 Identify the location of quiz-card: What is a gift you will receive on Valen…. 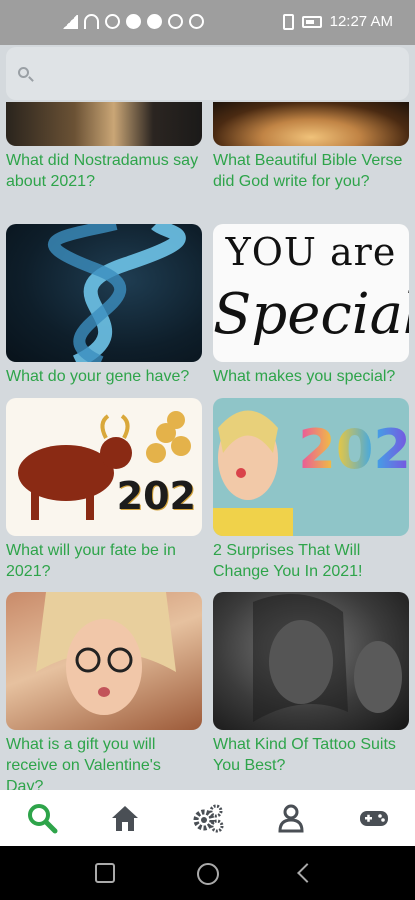
(104, 691).